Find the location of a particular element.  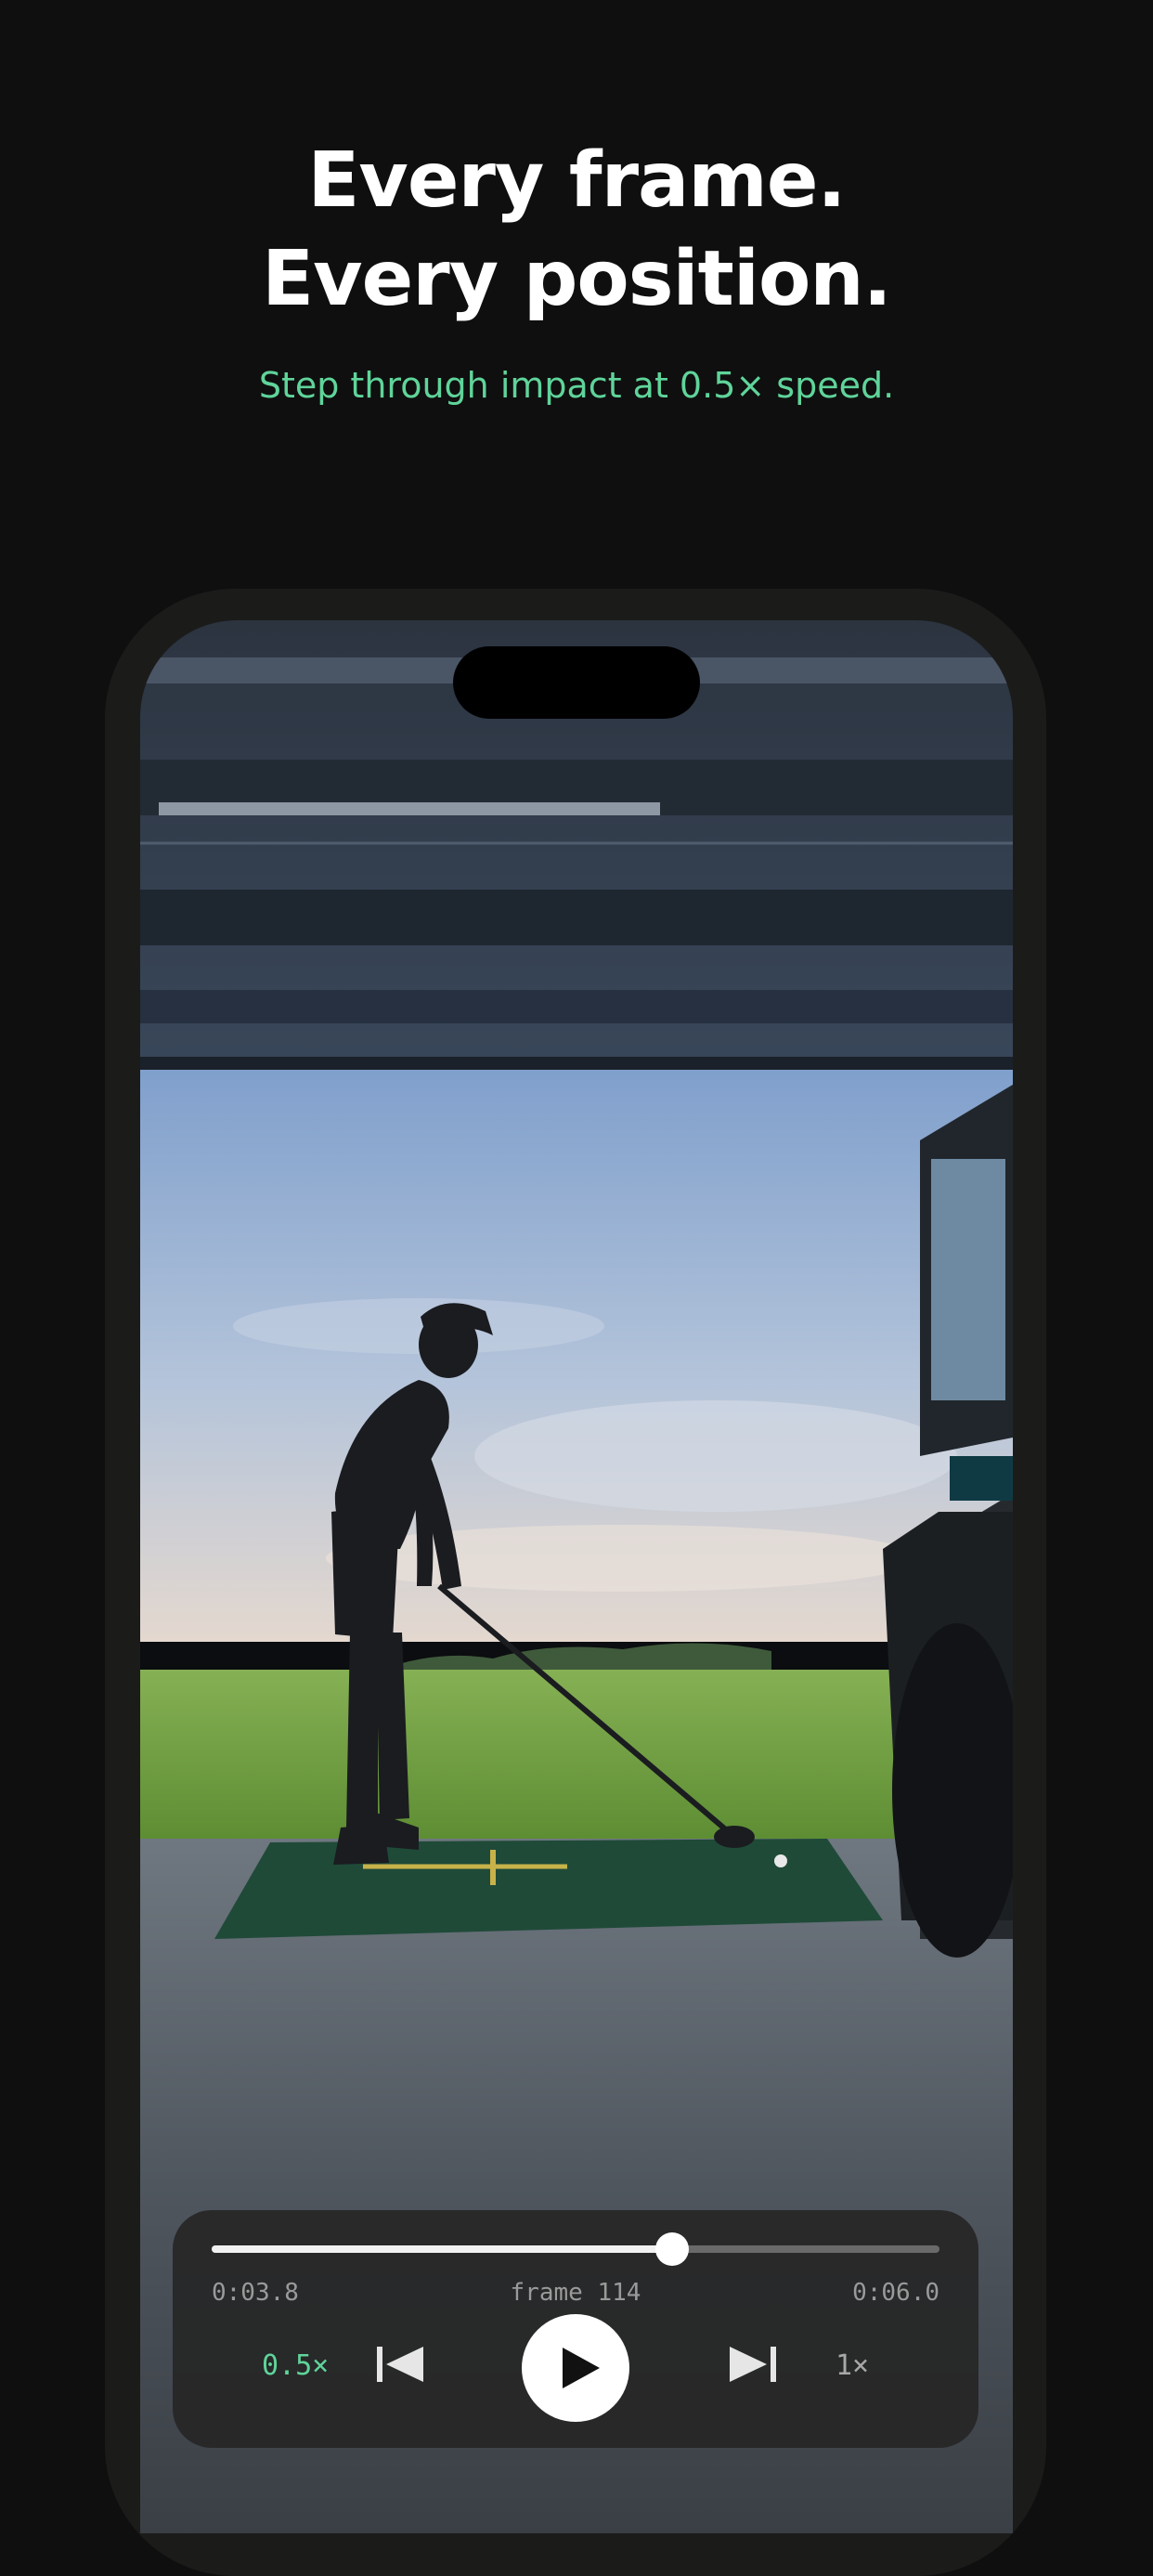

scrubber-progress is located at coordinates (442, 2249).